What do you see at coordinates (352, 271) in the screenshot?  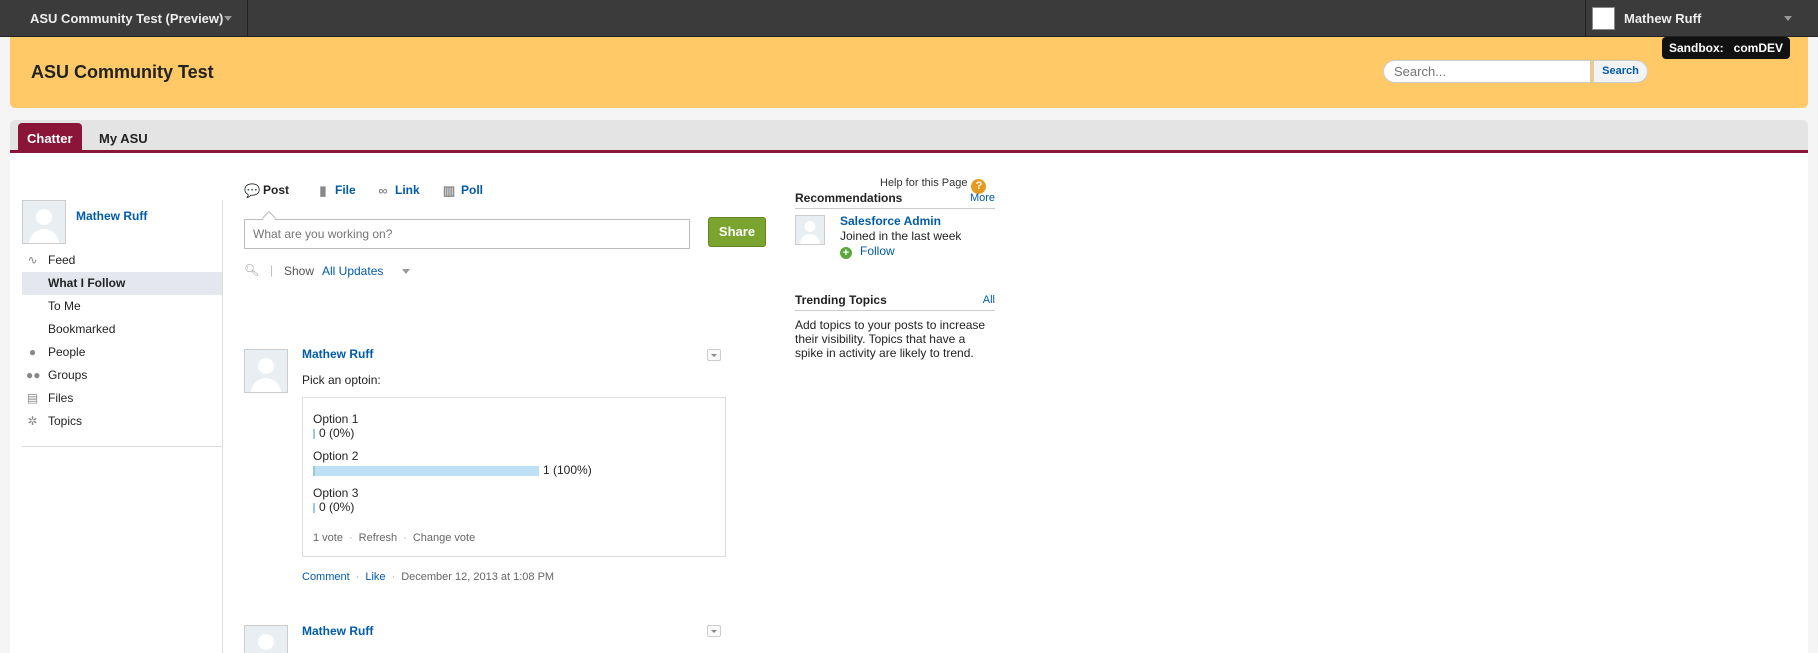 I see `filter-dropdown: All Updates` at bounding box center [352, 271].